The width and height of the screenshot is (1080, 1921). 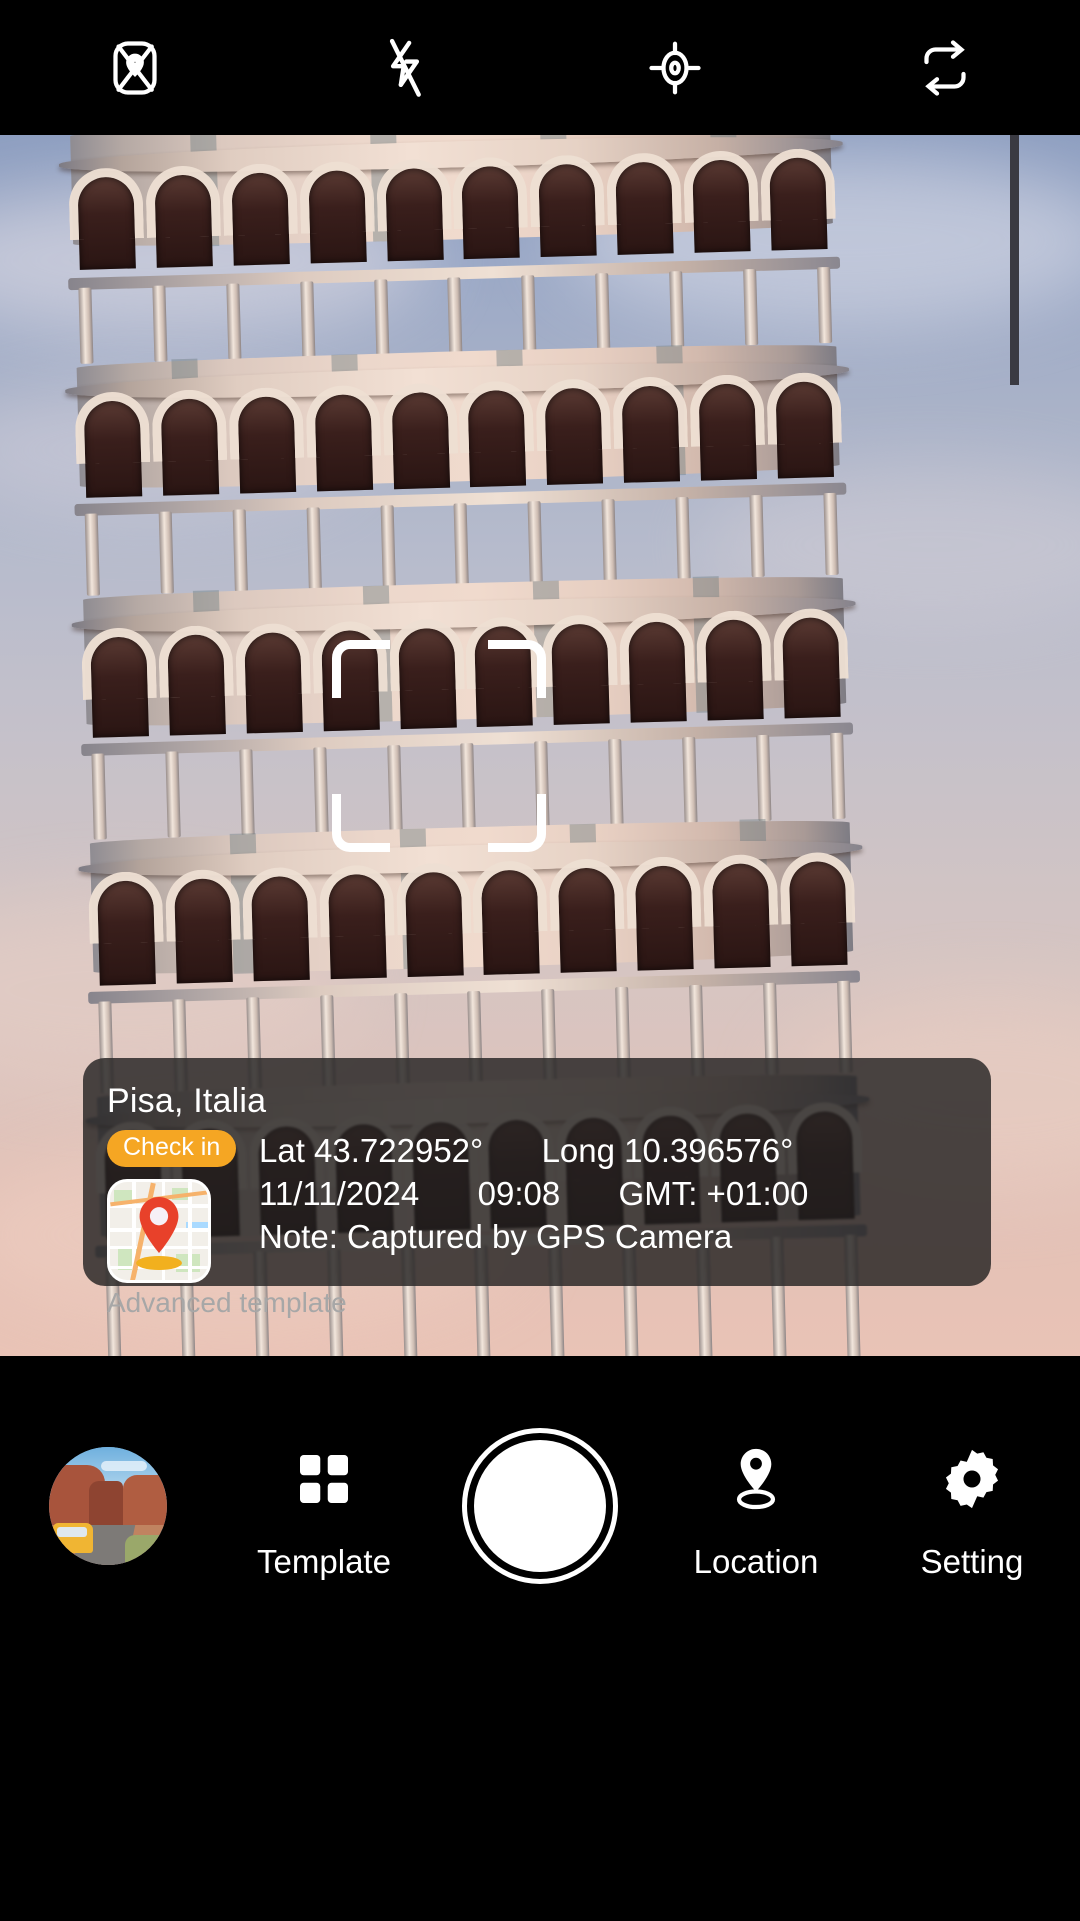 I want to click on focus-target-button, so click(x=675, y=68).